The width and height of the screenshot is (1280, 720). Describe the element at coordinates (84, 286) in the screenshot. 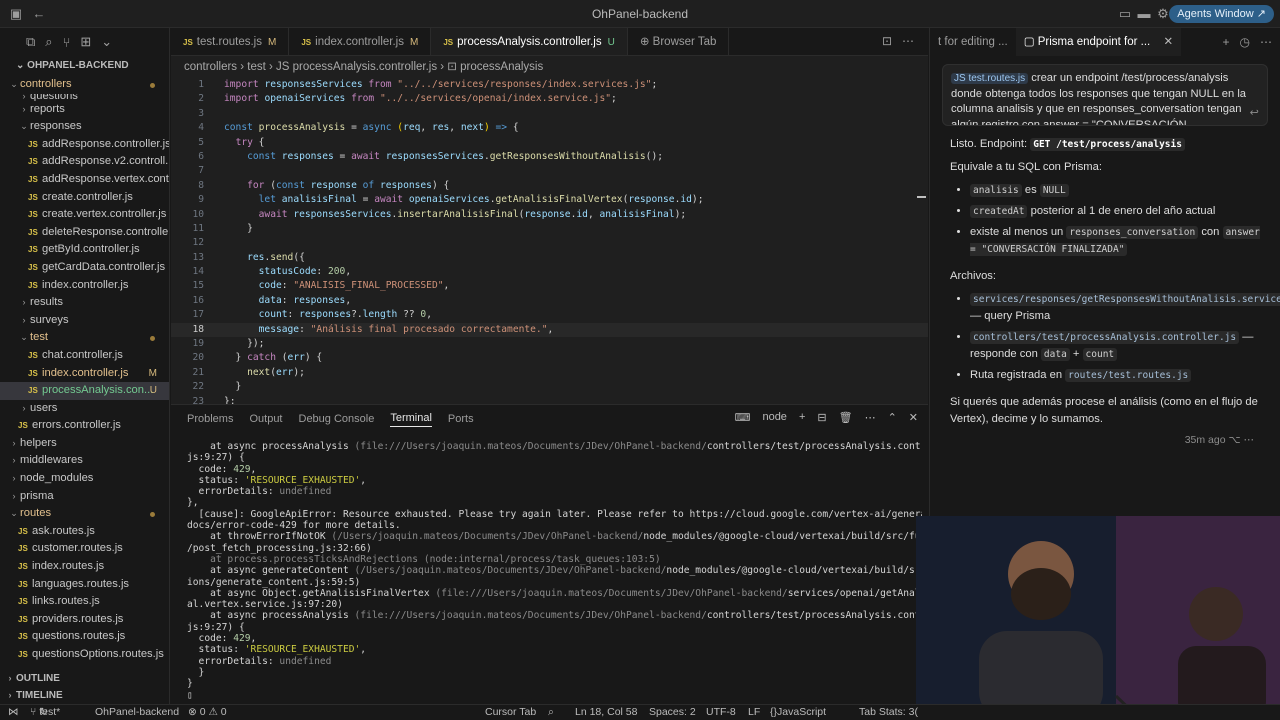

I see `tree-file: JS index.controller.js` at that location.